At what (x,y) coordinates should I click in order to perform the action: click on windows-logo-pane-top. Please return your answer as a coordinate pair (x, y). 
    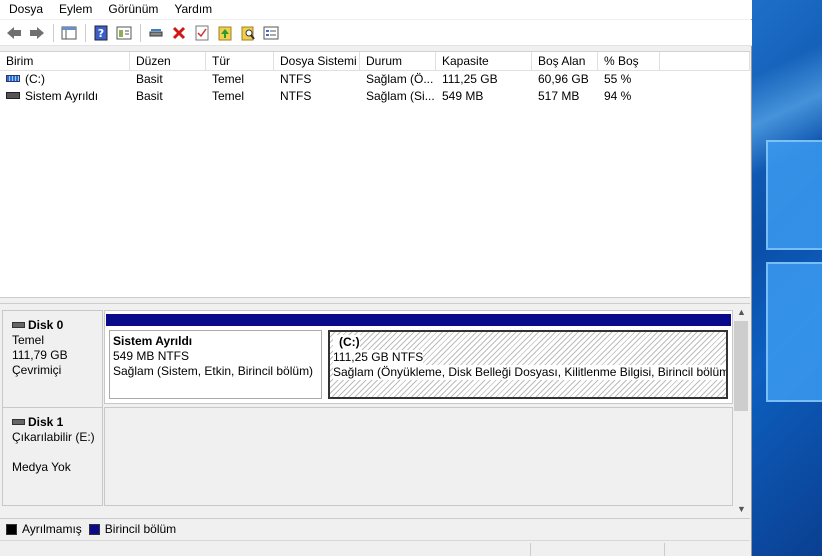
    Looking at the image, I should click on (794, 195).